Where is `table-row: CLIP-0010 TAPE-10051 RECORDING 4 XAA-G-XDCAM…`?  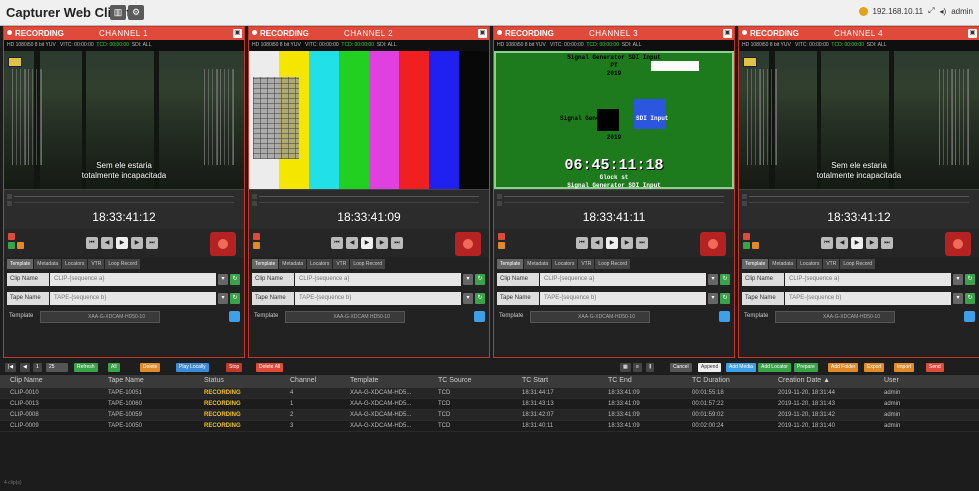
table-row: CLIP-0010 TAPE-10051 RECORDING 4 XAA-G-XDCAM… is located at coordinates (489, 393).